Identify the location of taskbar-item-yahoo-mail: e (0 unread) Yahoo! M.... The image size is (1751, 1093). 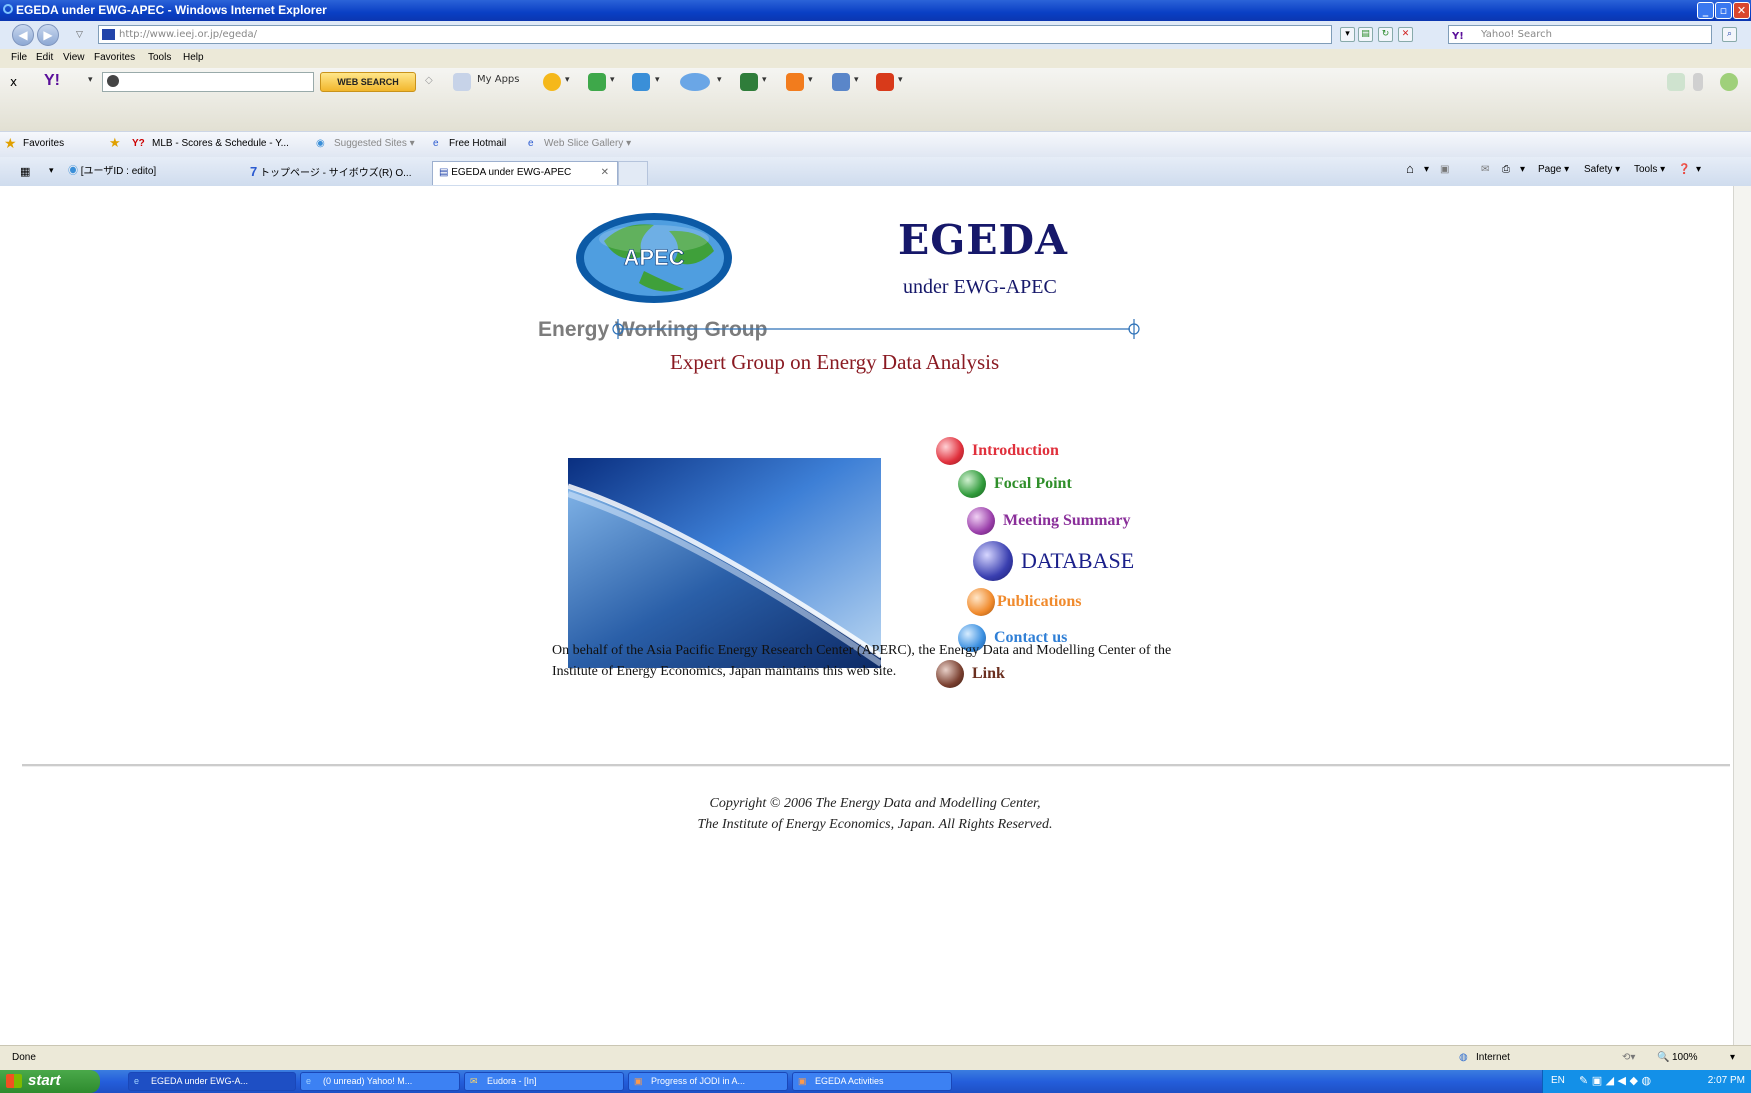
(380, 1081).